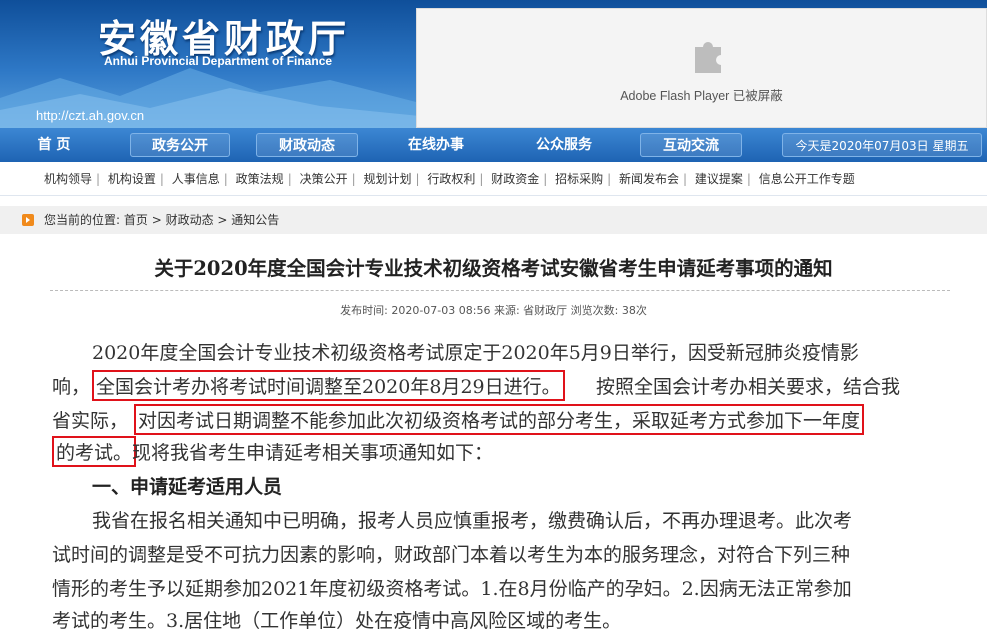  I want to click on breadcrumb-label: 您当前的位置:, so click(82, 220).